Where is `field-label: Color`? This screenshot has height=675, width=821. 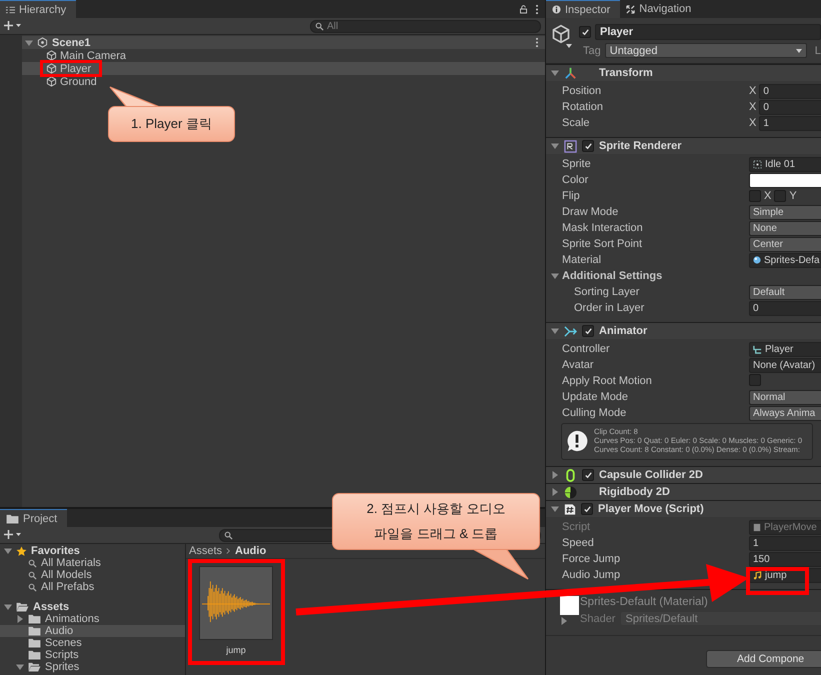
field-label: Color is located at coordinates (576, 180).